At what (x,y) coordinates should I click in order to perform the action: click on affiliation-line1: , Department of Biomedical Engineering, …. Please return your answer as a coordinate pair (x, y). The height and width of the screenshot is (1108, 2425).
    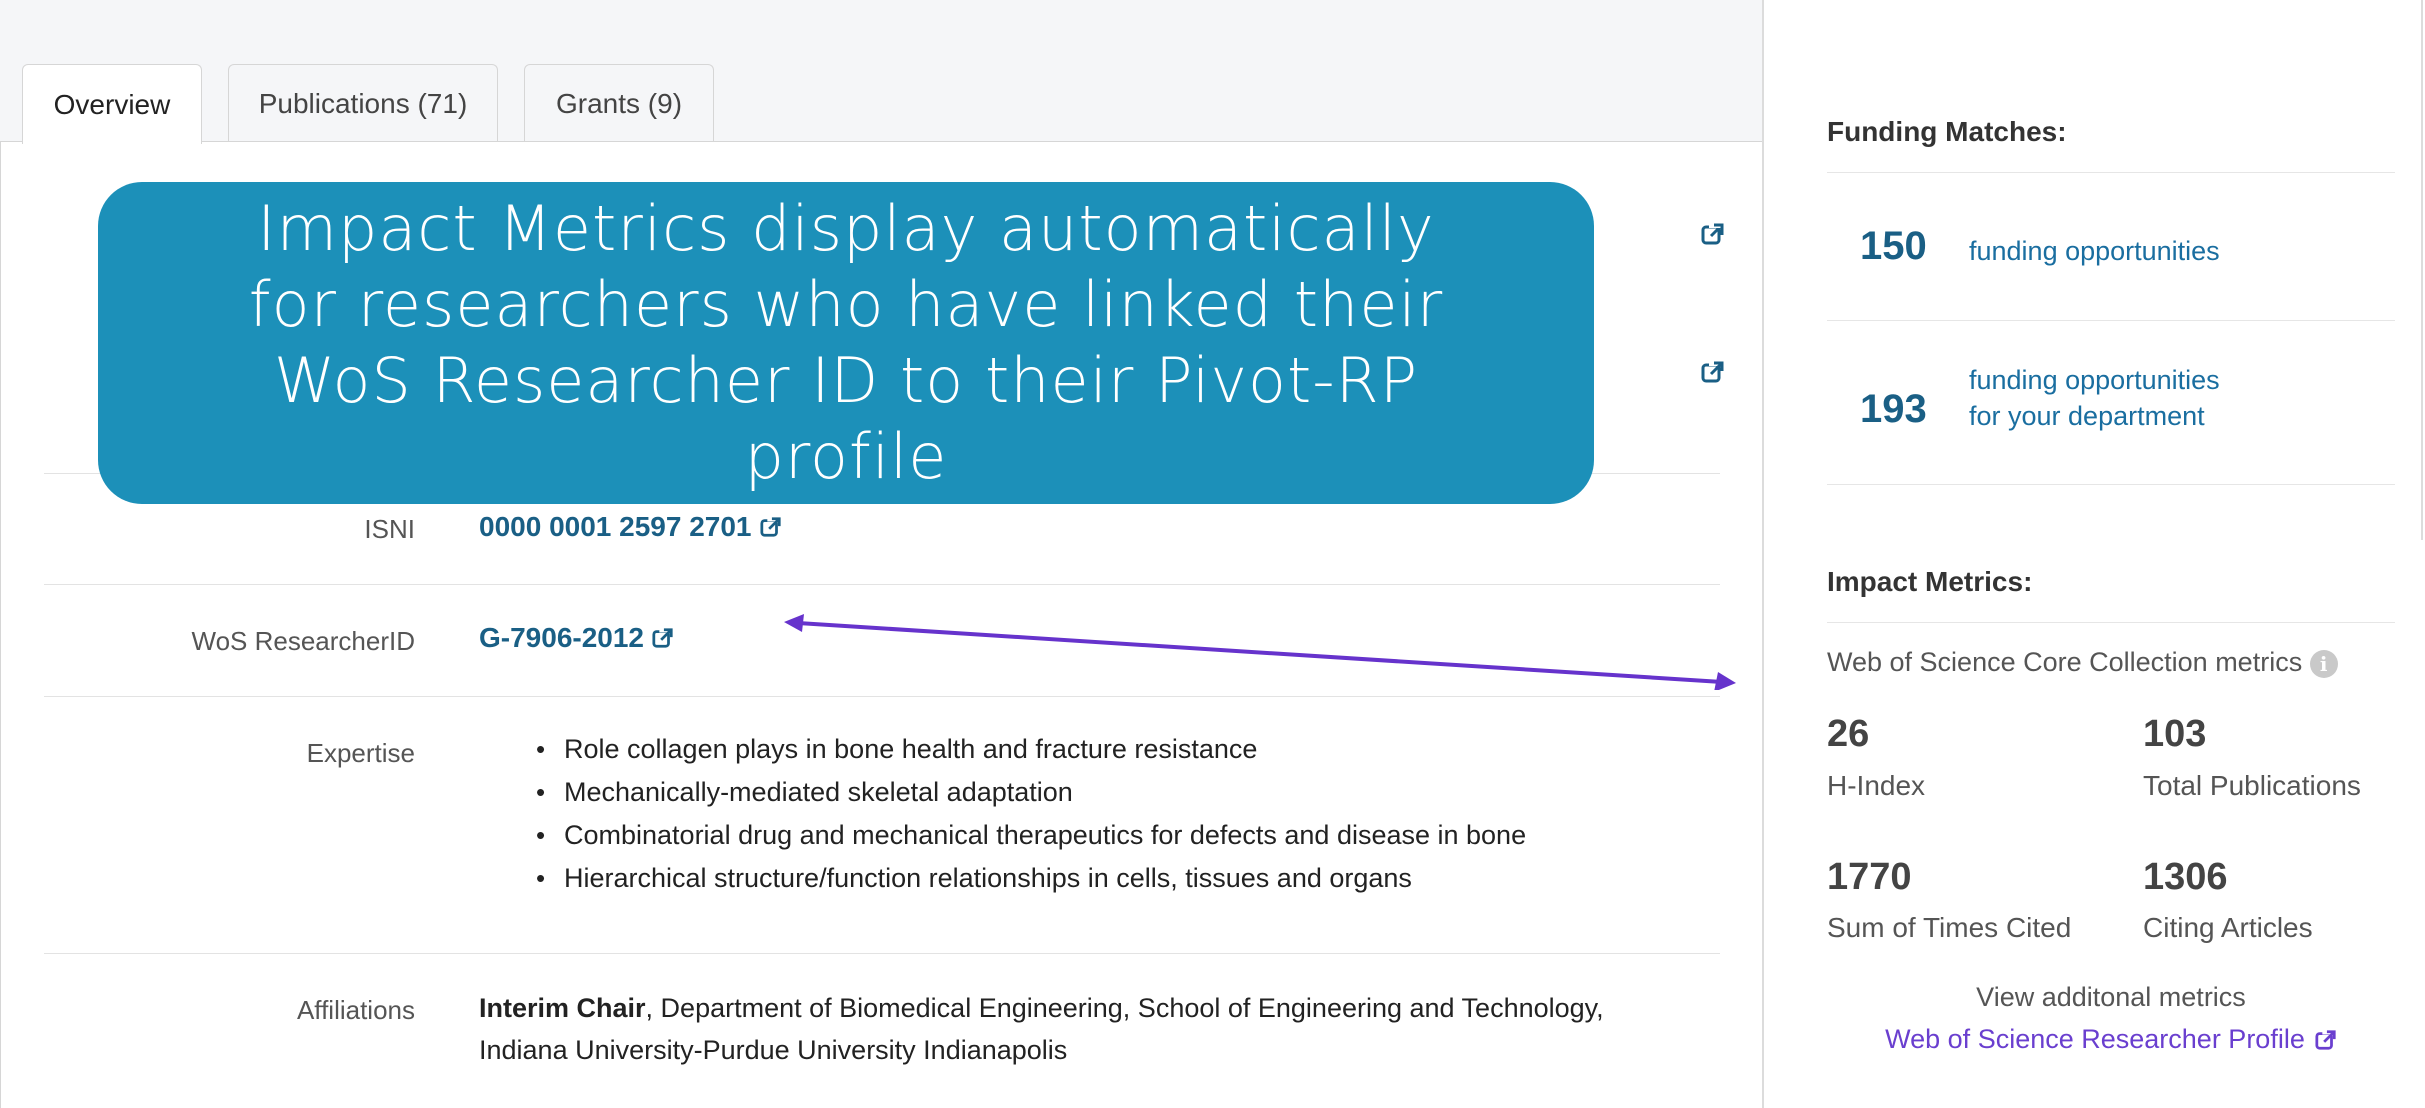
    Looking at the image, I should click on (1124, 1008).